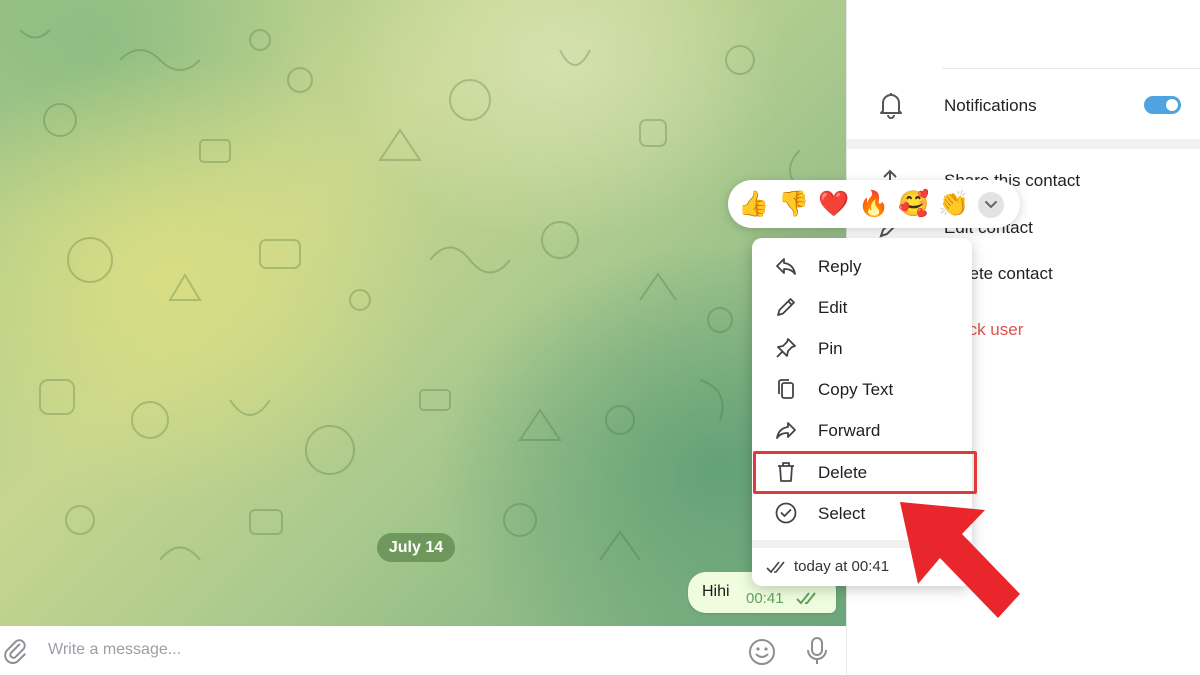 The image size is (1200, 675). What do you see at coordinates (15, 651) in the screenshot?
I see `paperclip-icon` at bounding box center [15, 651].